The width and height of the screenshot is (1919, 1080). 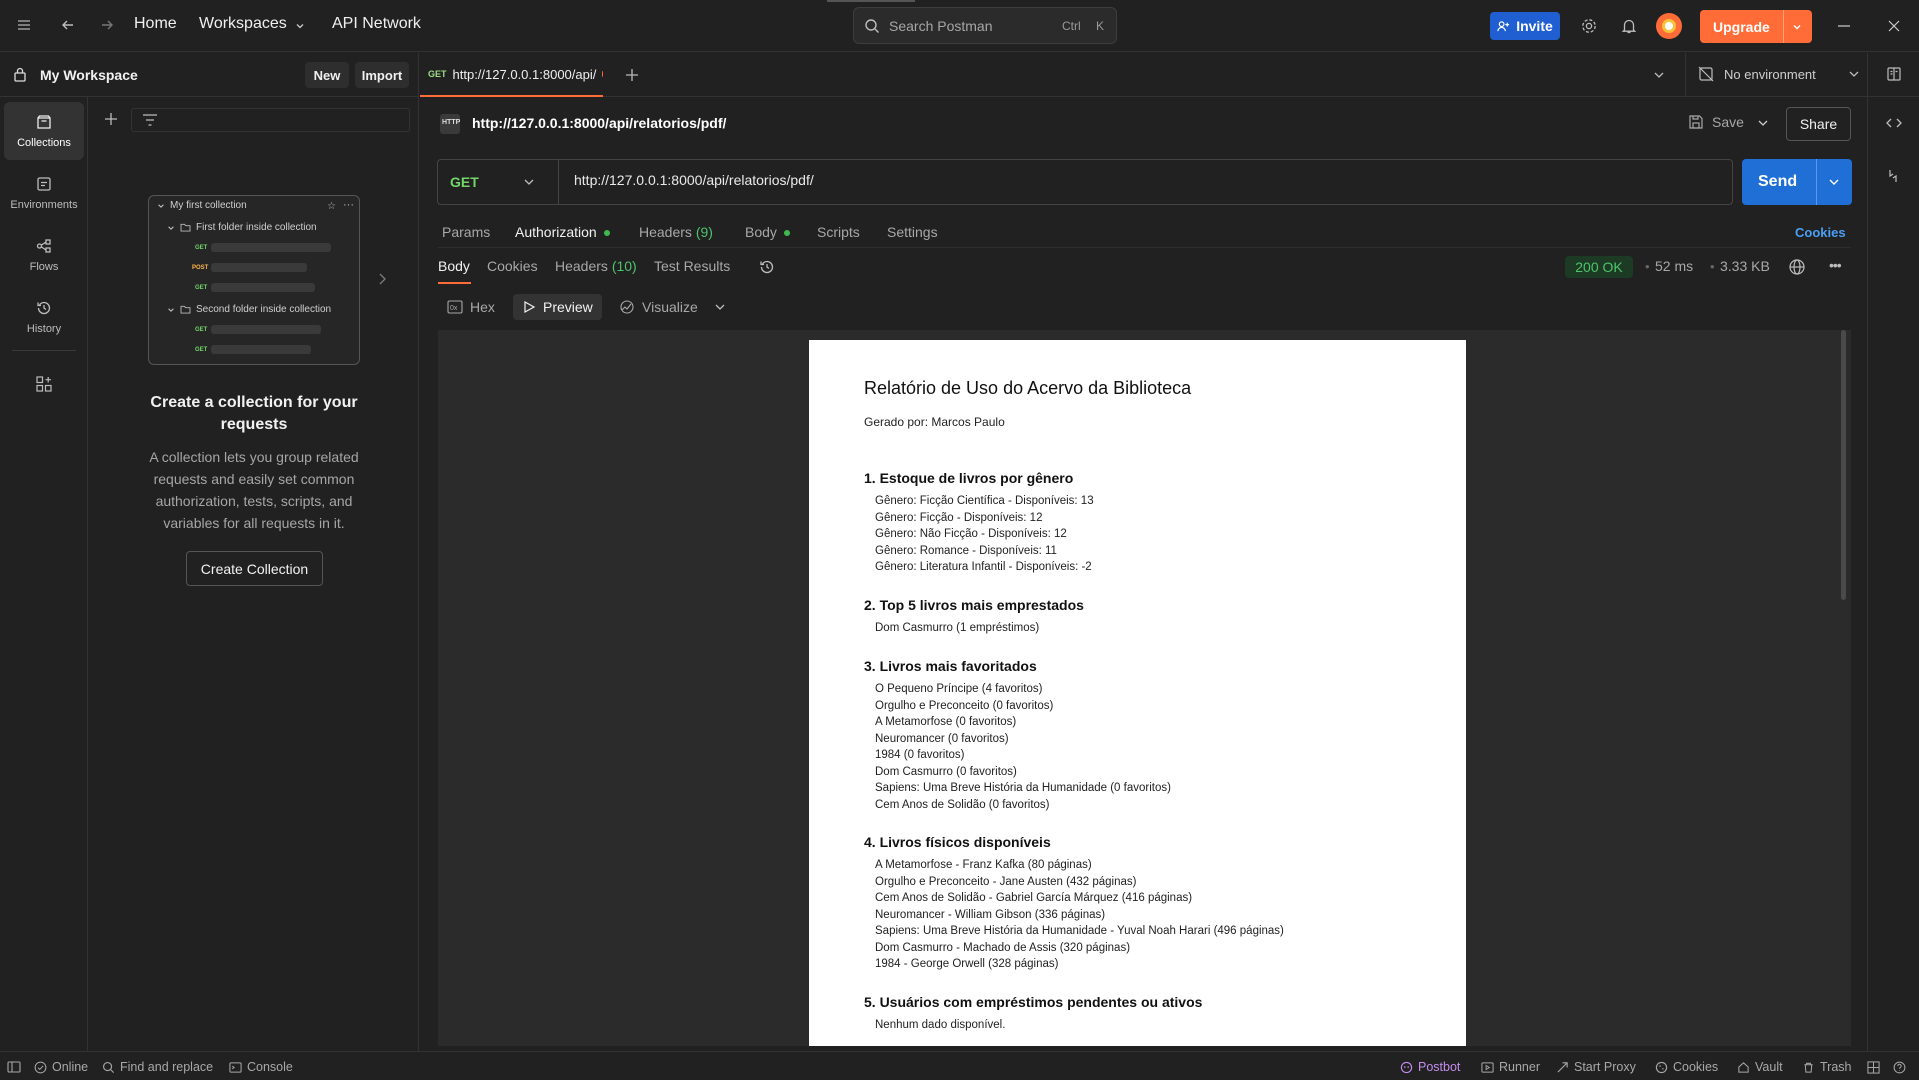 I want to click on save-button: Save, so click(x=1716, y=122).